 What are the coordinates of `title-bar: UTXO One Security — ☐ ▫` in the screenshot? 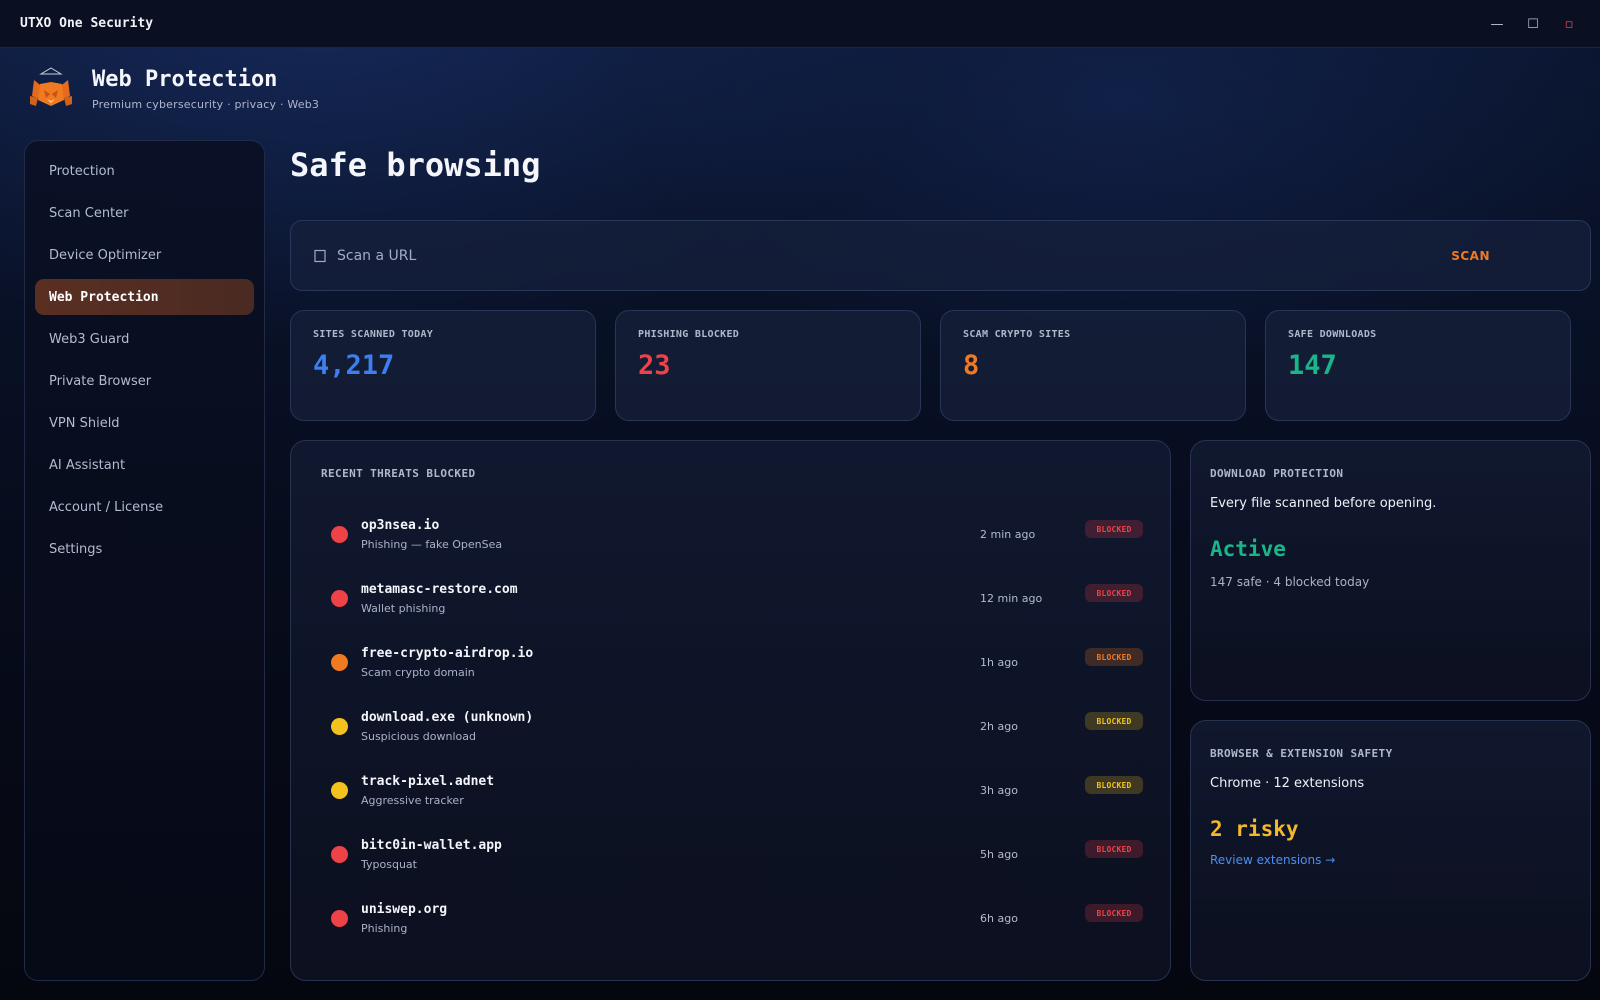 It's located at (800, 24).